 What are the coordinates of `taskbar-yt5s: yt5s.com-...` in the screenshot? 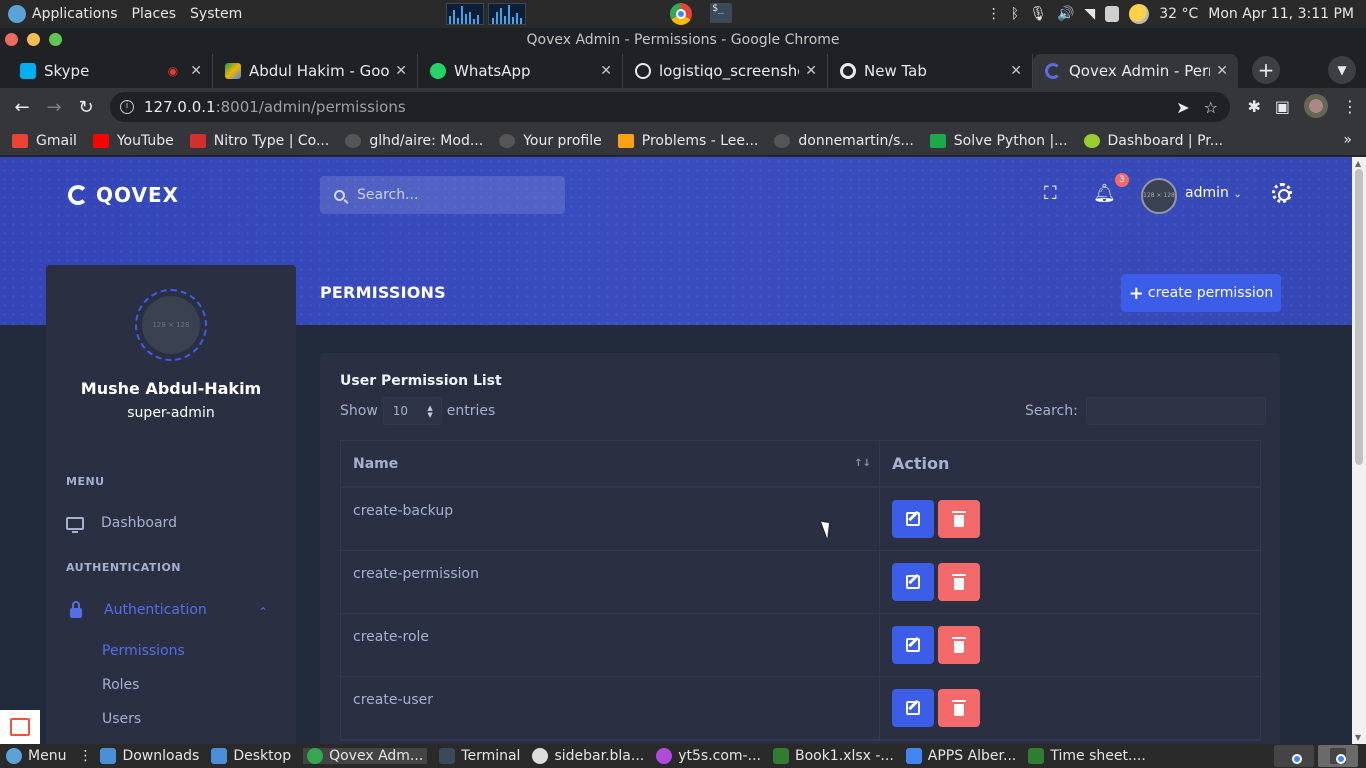 It's located at (708, 756).